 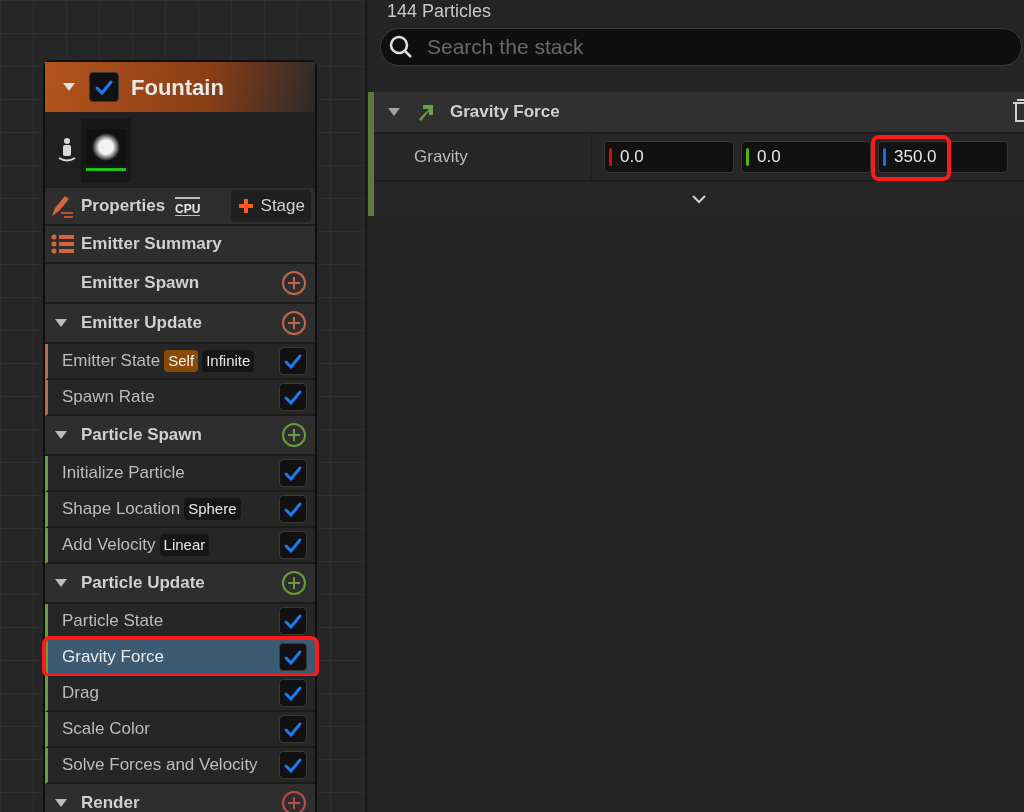 I want to click on module-row: Emitter State Self Infinite, so click(x=180, y=362).